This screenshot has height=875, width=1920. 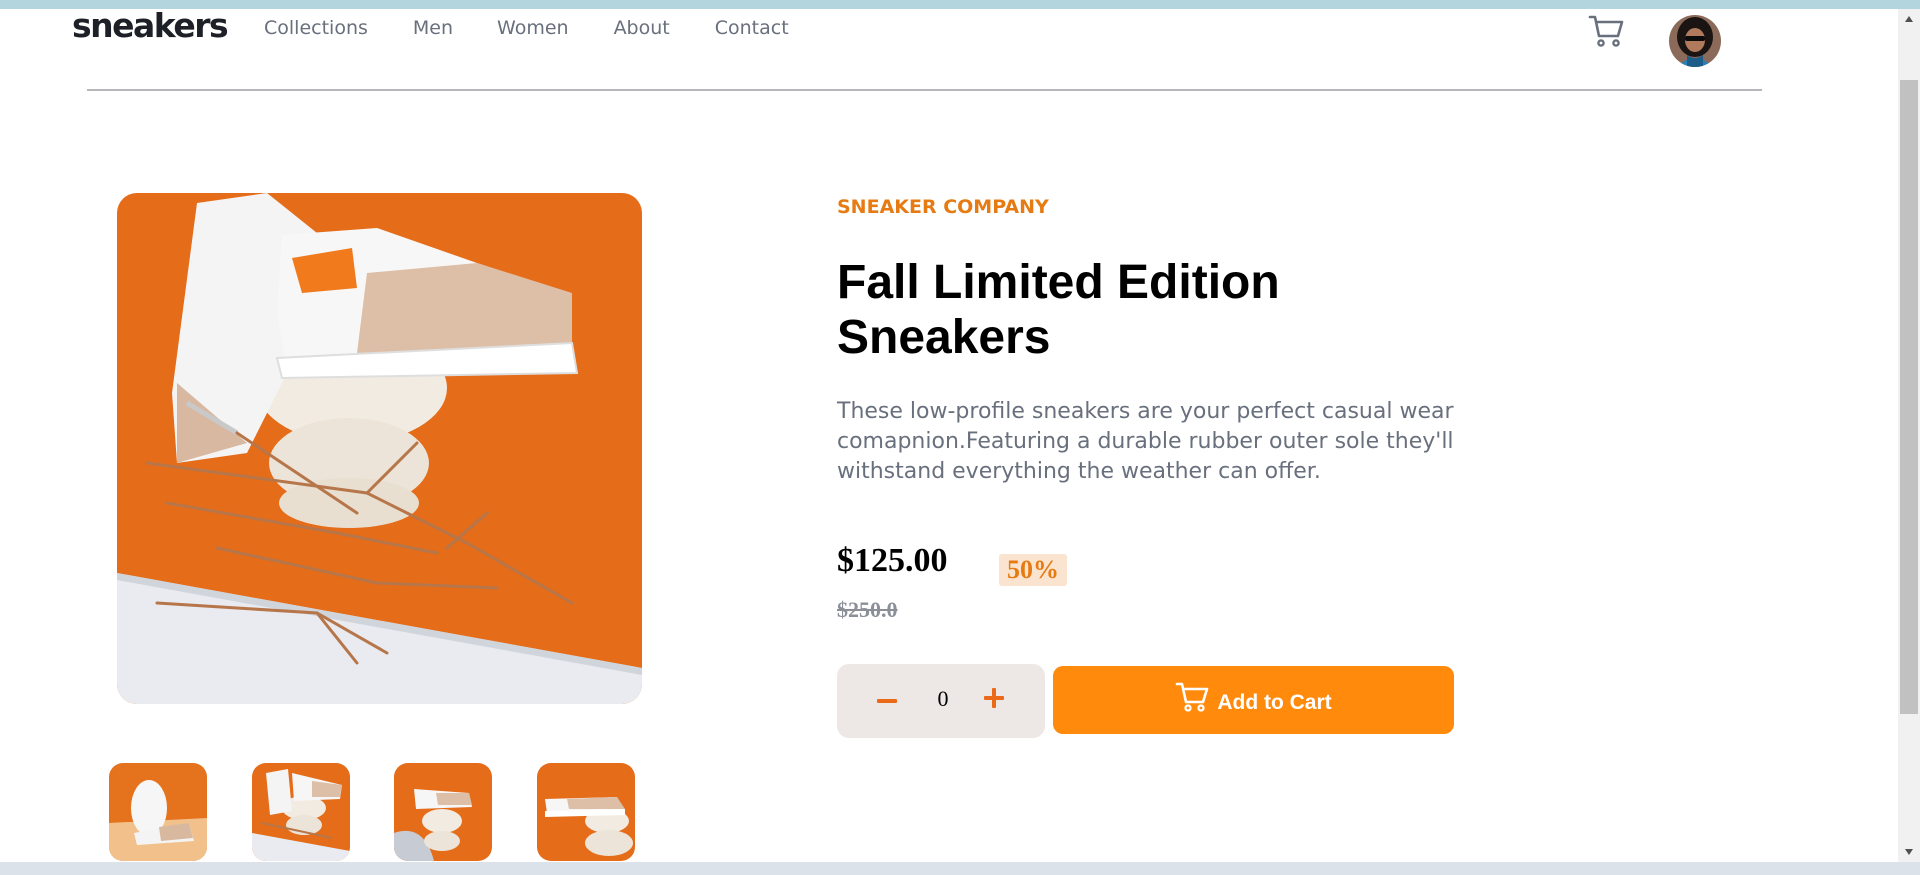 I want to click on nav-link-women: Women, so click(x=533, y=28).